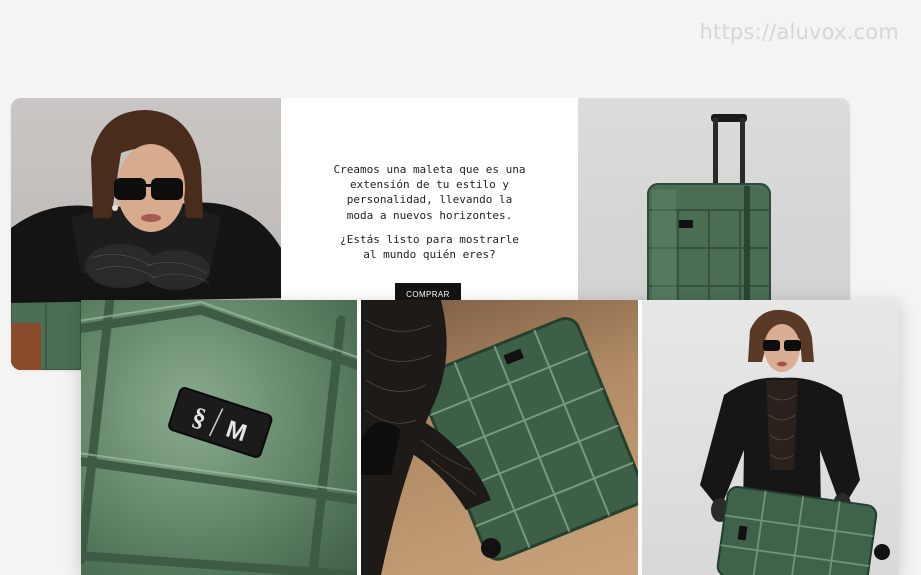  Describe the element at coordinates (770, 437) in the screenshot. I see `standing-woman-suitcase-photo` at that location.